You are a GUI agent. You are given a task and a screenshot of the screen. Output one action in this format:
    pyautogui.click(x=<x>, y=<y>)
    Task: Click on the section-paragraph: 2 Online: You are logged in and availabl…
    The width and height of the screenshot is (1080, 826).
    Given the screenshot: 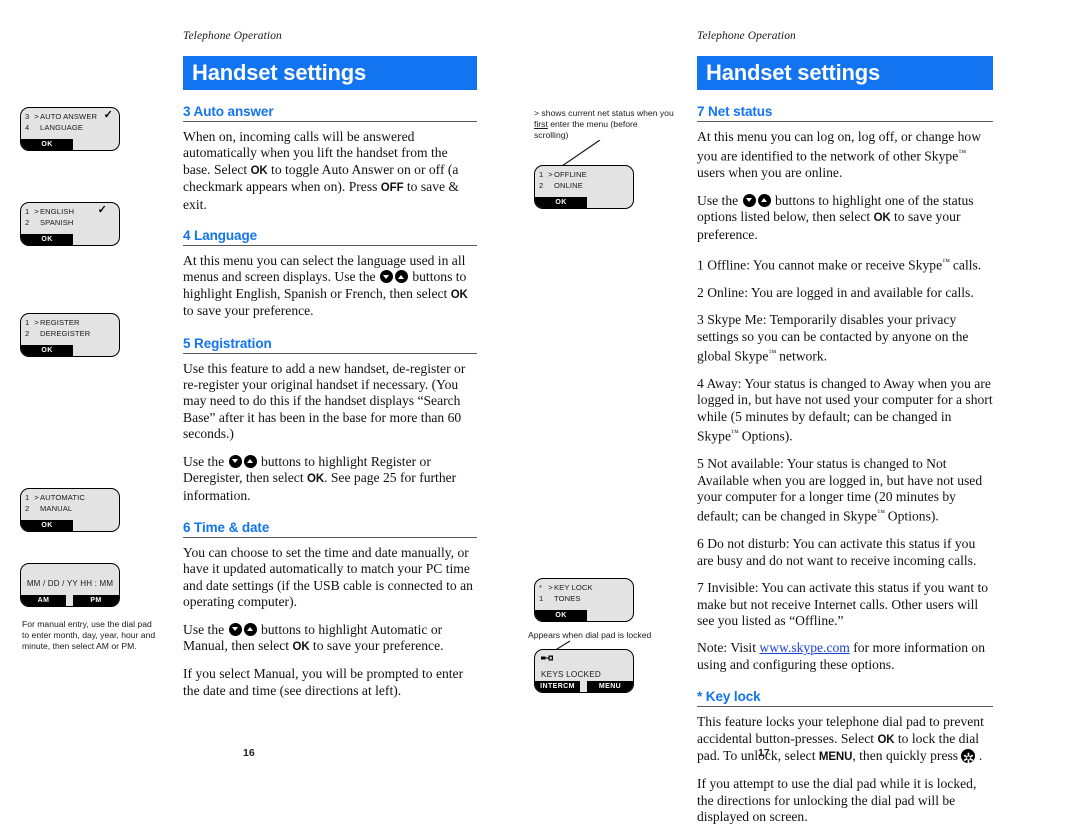 What is the action you would take?
    pyautogui.click(x=835, y=292)
    